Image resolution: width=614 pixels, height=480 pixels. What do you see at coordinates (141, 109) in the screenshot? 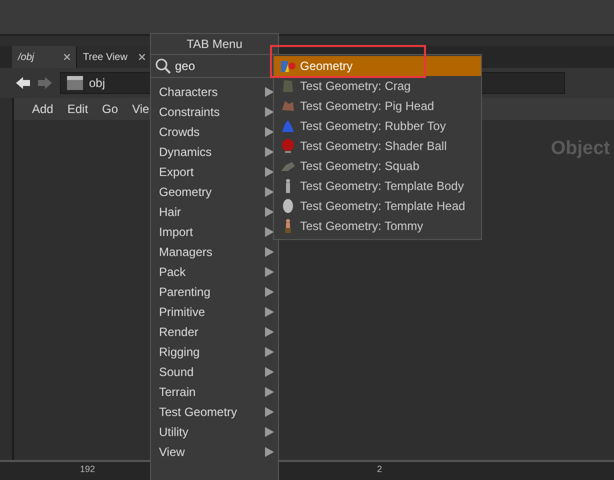
I see `menu-item: Vie` at bounding box center [141, 109].